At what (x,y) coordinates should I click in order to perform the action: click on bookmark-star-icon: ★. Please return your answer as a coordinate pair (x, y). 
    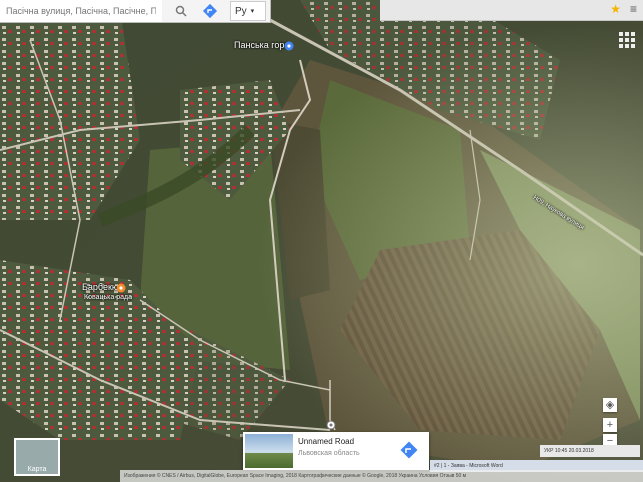
    Looking at the image, I should click on (615, 9).